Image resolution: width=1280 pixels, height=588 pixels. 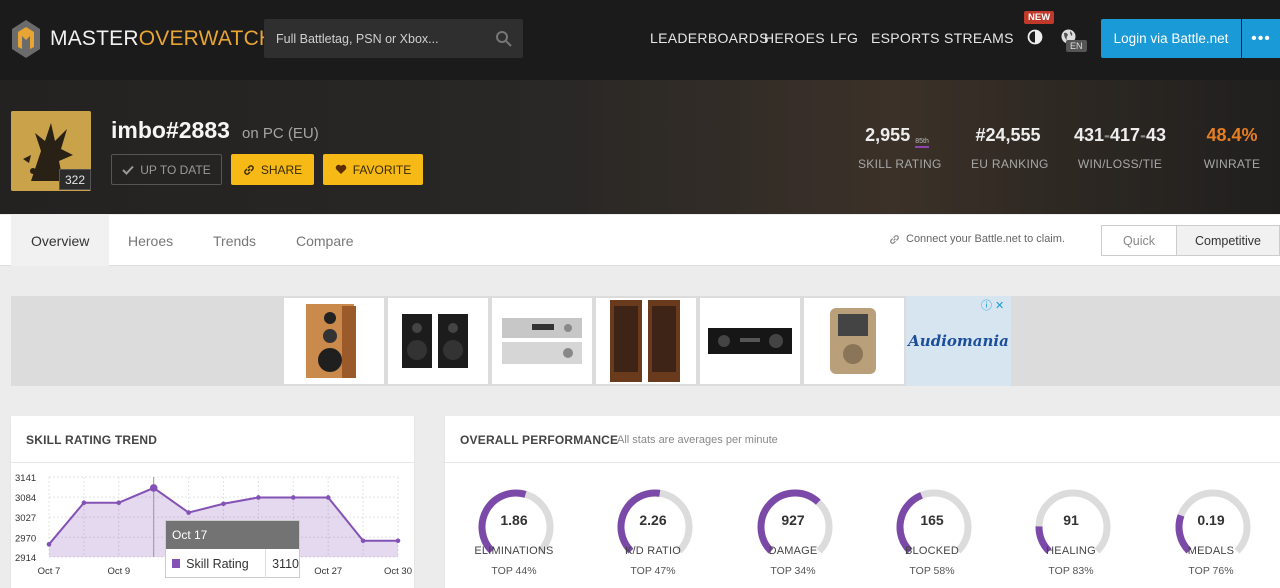 I want to click on claim-profile-link: Connect your Battle.net to claim., so click(x=977, y=239).